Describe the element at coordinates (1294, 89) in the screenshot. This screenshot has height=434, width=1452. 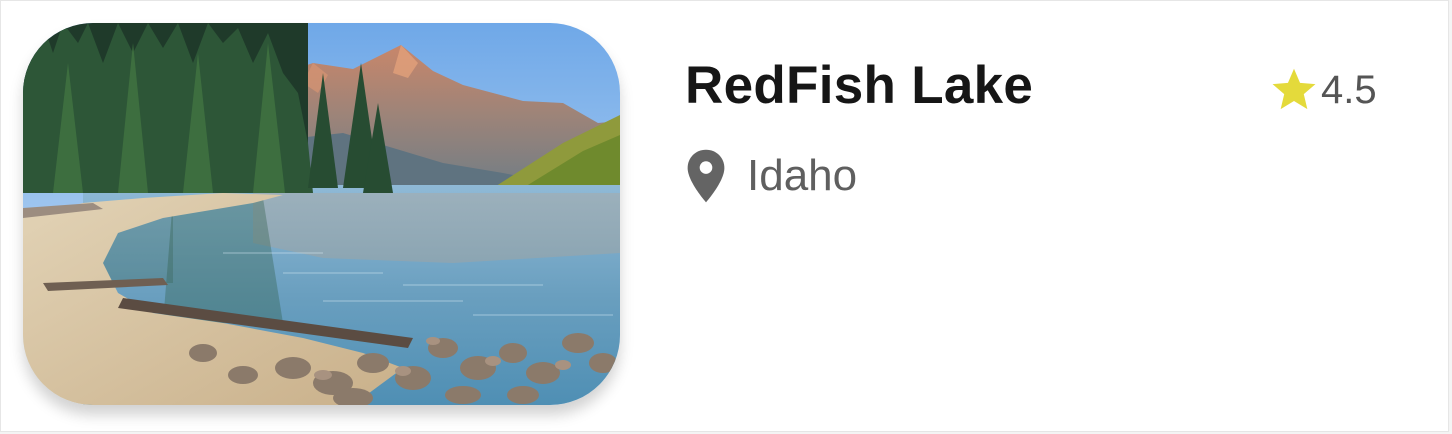
I see `star-icon` at that location.